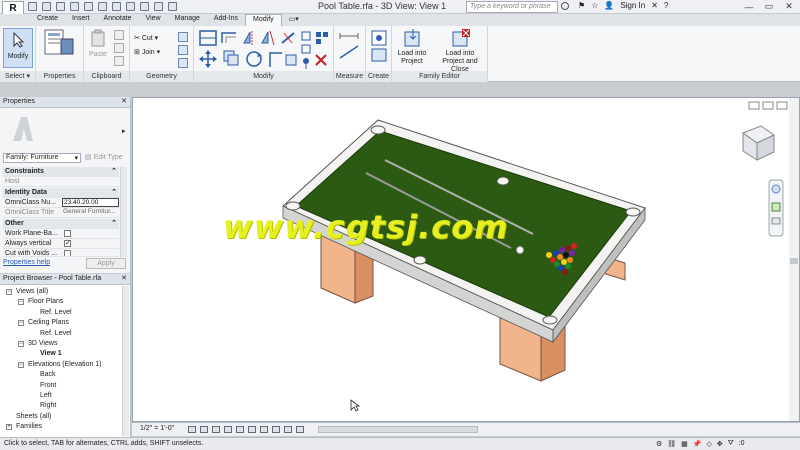  I want to click on detail-level-icon, so click(192, 429).